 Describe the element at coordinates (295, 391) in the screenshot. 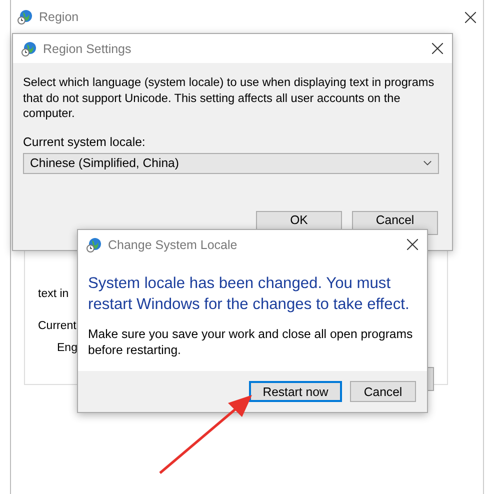

I see `dialog-button: Restart now` at that location.